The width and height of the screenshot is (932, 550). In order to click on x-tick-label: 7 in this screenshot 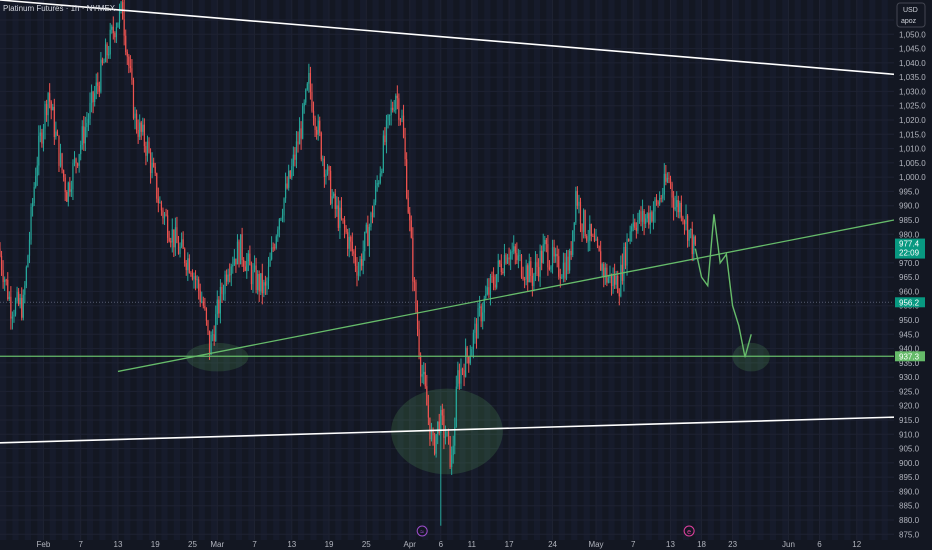, I will do `click(633, 544)`.